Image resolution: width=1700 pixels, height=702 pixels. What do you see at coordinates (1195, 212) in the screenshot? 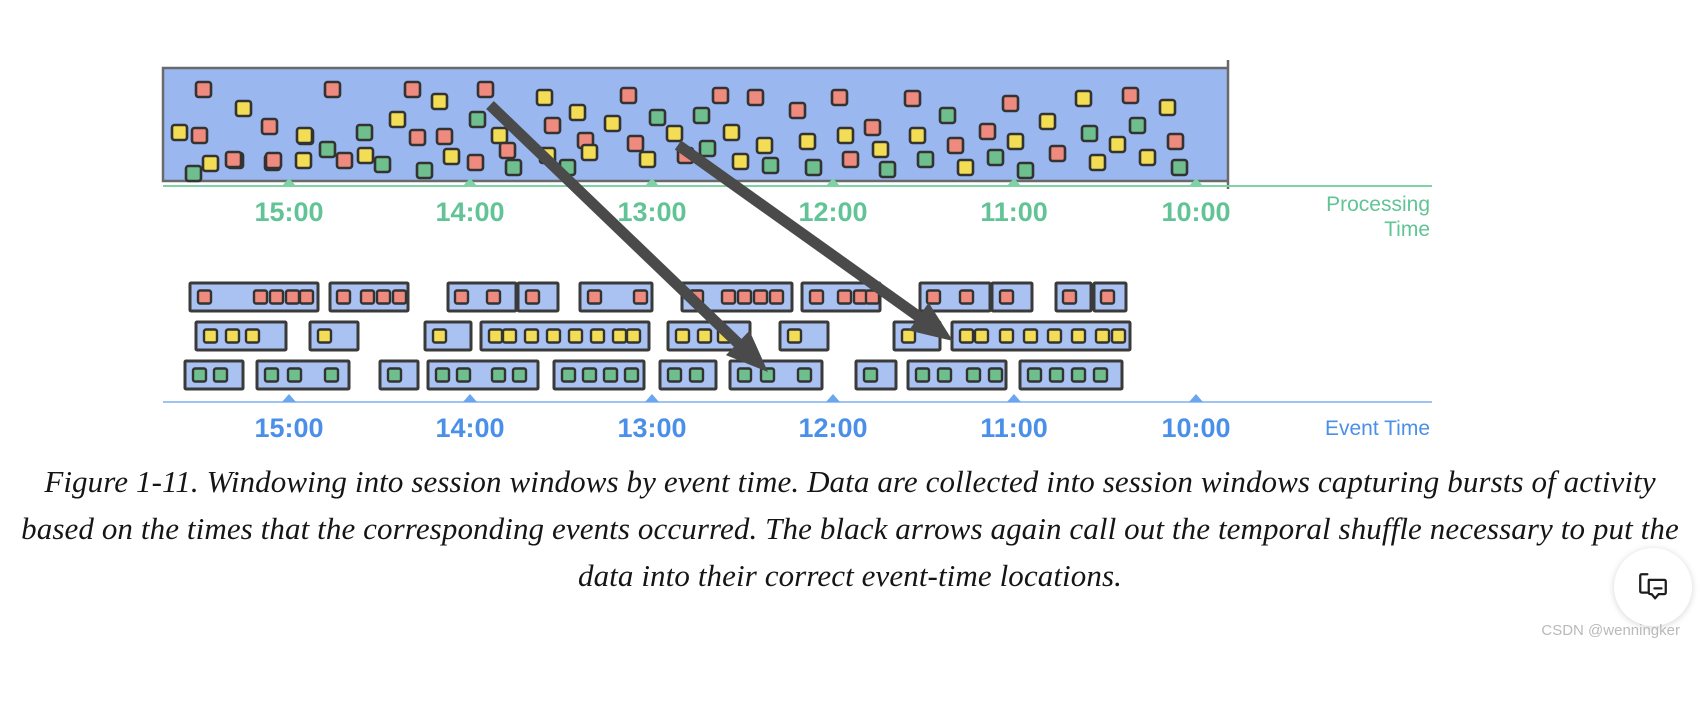
I see `processing-tick-label: 10:00` at bounding box center [1195, 212].